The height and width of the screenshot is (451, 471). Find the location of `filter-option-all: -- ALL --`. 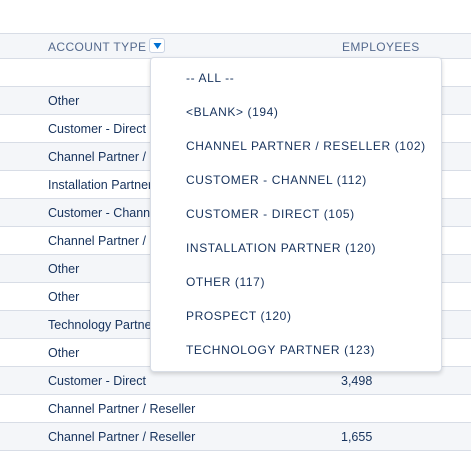

filter-option-all: -- ALL -- is located at coordinates (210, 78).